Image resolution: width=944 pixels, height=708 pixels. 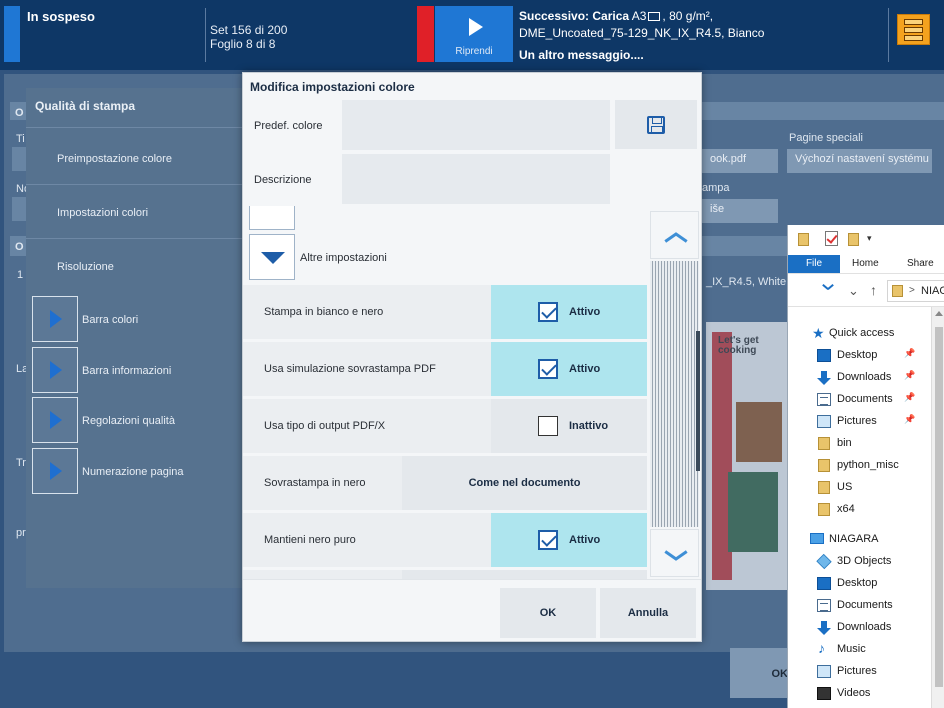 I want to click on nav-label: Documents, so click(x=865, y=399).